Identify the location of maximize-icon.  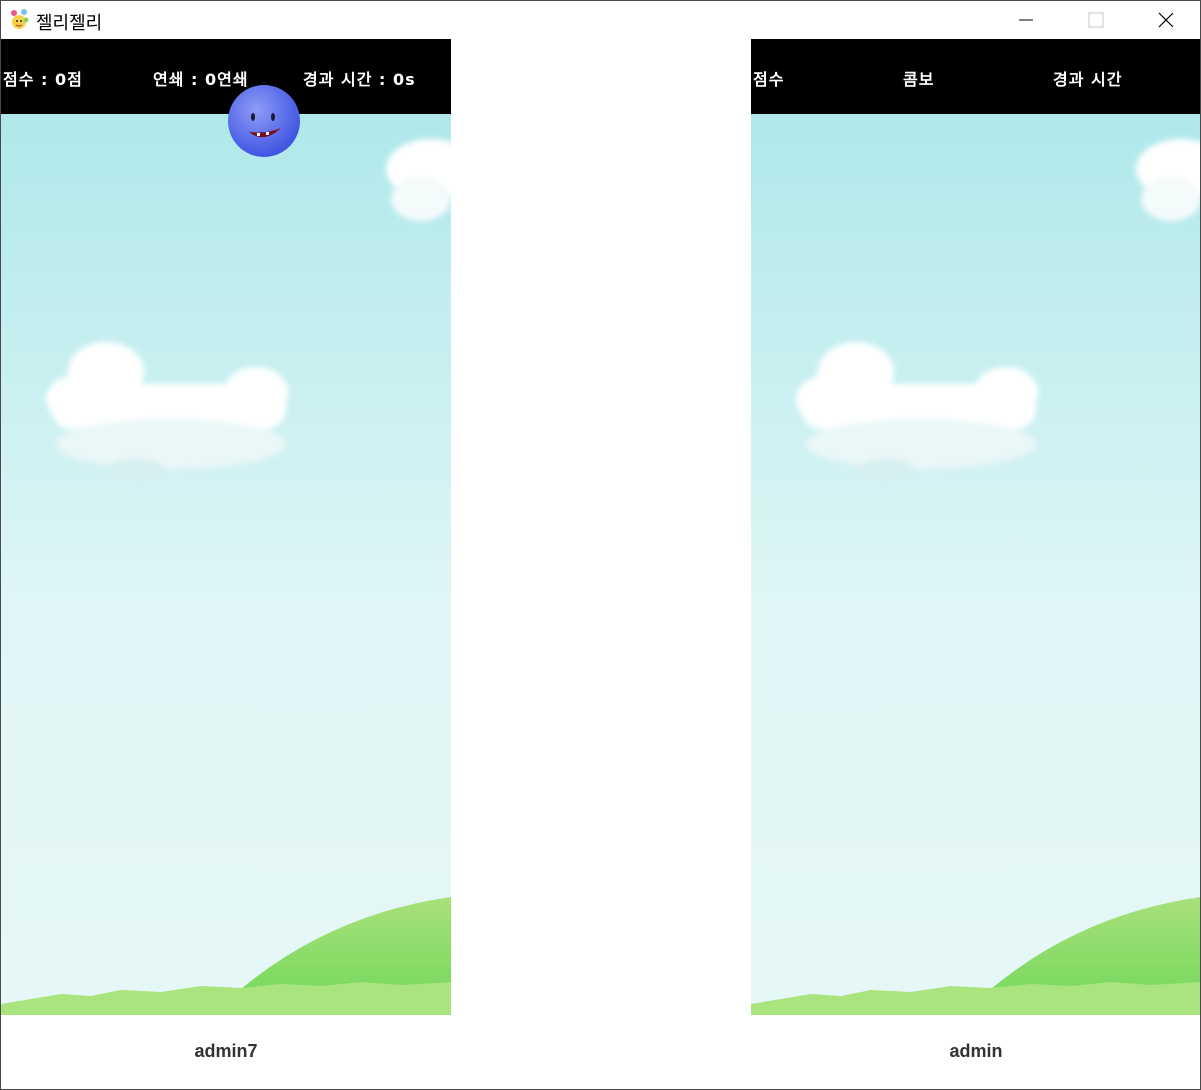
(1096, 20).